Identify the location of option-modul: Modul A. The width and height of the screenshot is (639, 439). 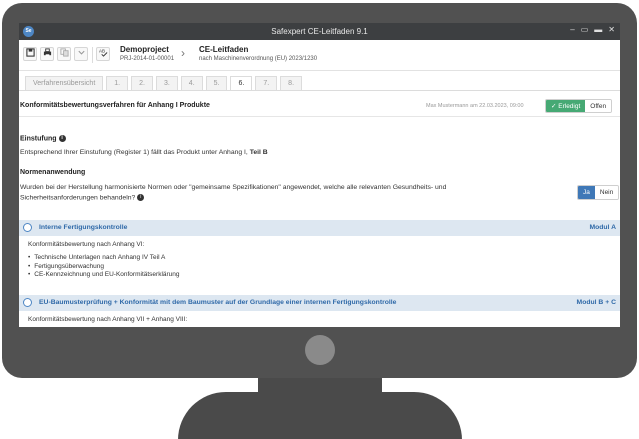
(602, 227).